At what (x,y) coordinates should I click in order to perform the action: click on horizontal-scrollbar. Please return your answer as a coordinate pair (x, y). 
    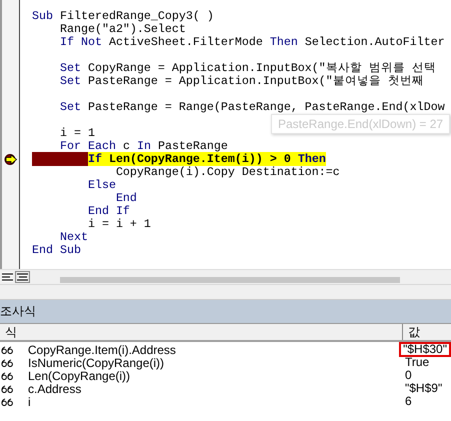
    Looking at the image, I should click on (230, 280).